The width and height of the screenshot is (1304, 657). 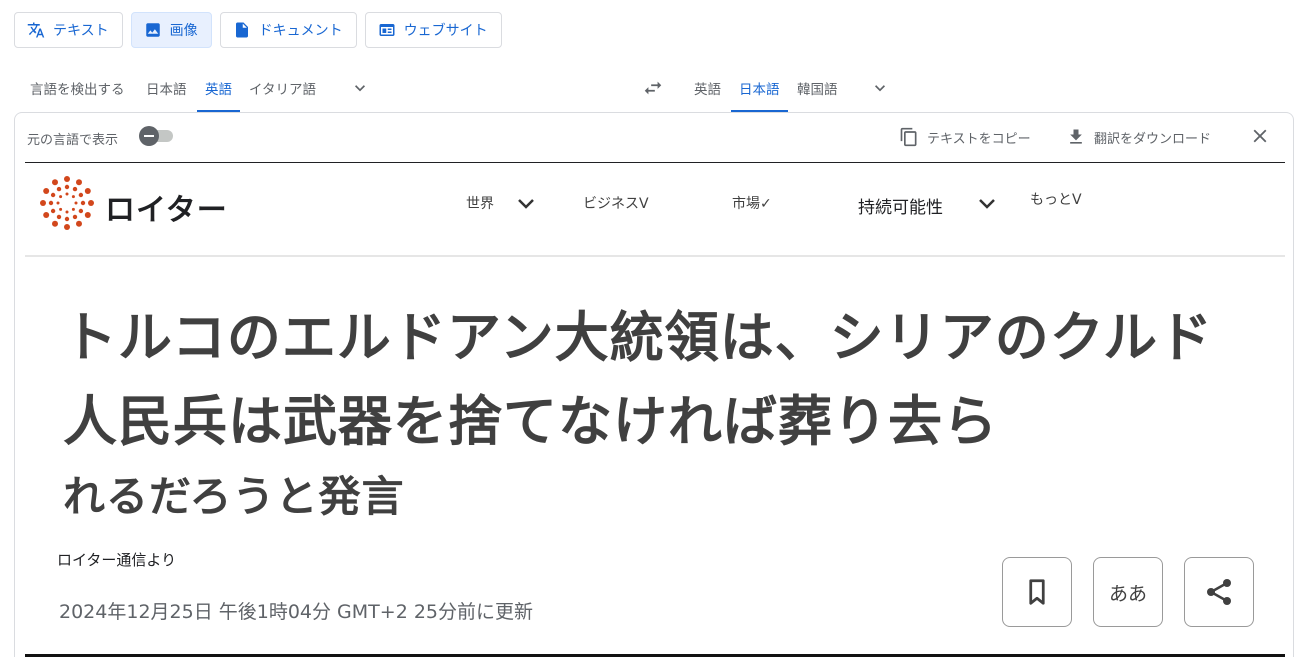 I want to click on nav-business: ビジネスV, so click(x=616, y=203).